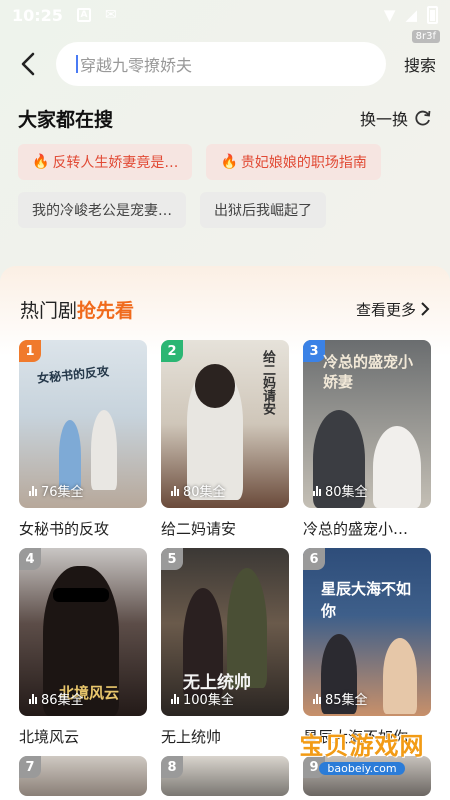  What do you see at coordinates (383, 119) in the screenshot?
I see `refresh-label: 换一换` at bounding box center [383, 119].